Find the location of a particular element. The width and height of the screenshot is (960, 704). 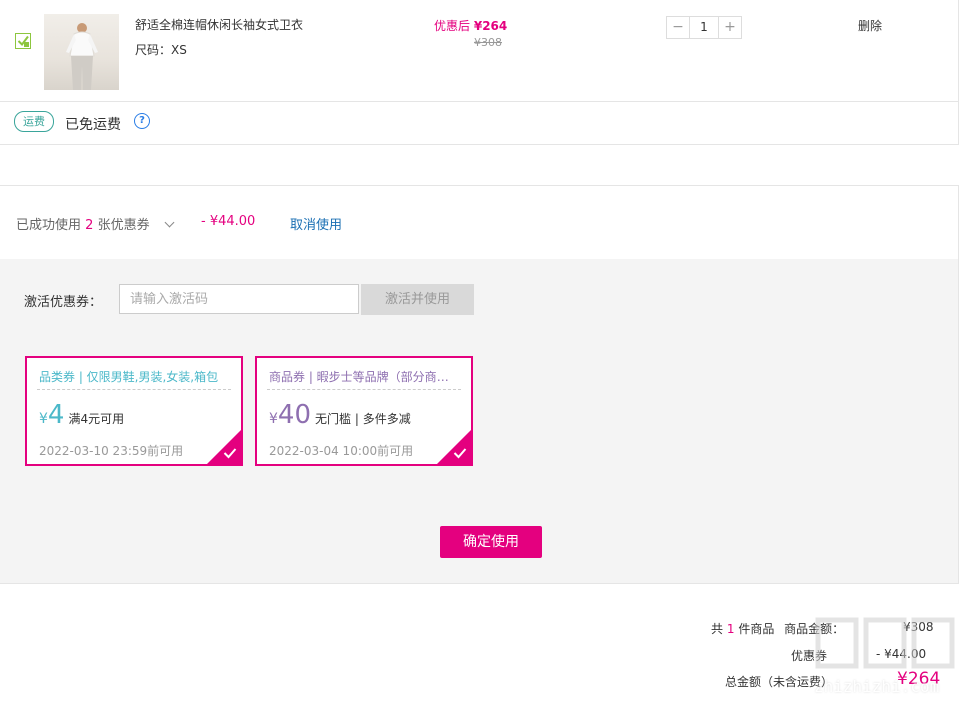

checkmark-icon is located at coordinates (23, 41).